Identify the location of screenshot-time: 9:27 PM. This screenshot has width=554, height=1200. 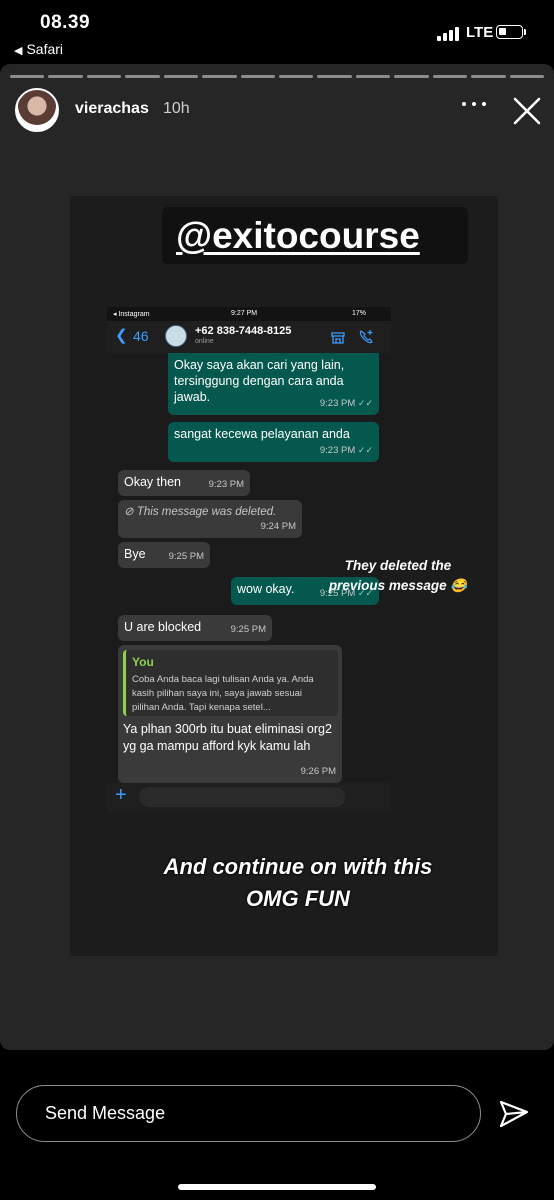
(244, 313).